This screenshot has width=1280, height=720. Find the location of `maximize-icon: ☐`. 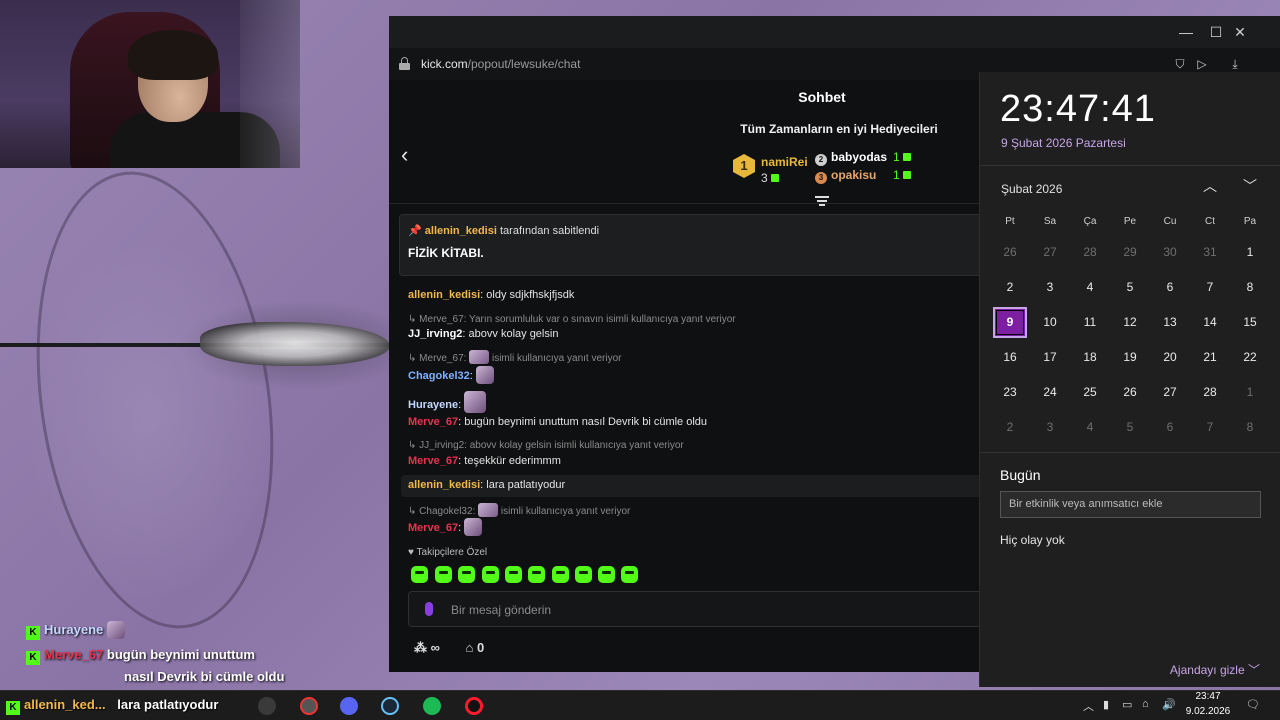

maximize-icon: ☐ is located at coordinates (1216, 32).